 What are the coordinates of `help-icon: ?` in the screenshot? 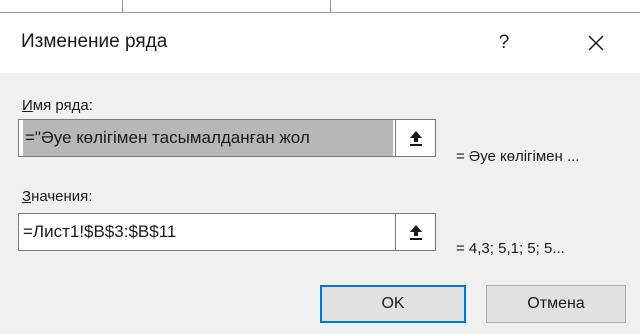 It's located at (504, 42).